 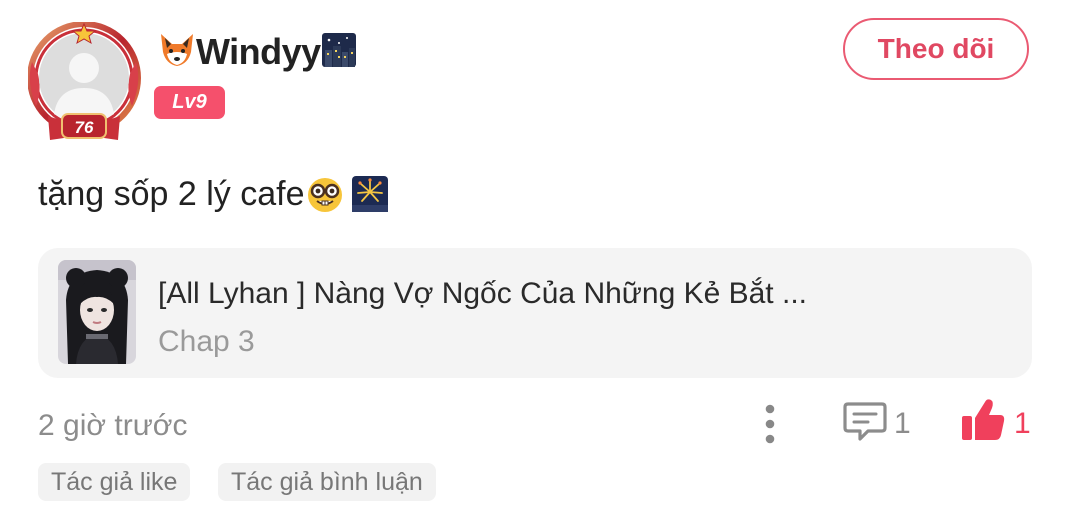 What do you see at coordinates (983, 419) in the screenshot?
I see `thumbs-up-icon` at bounding box center [983, 419].